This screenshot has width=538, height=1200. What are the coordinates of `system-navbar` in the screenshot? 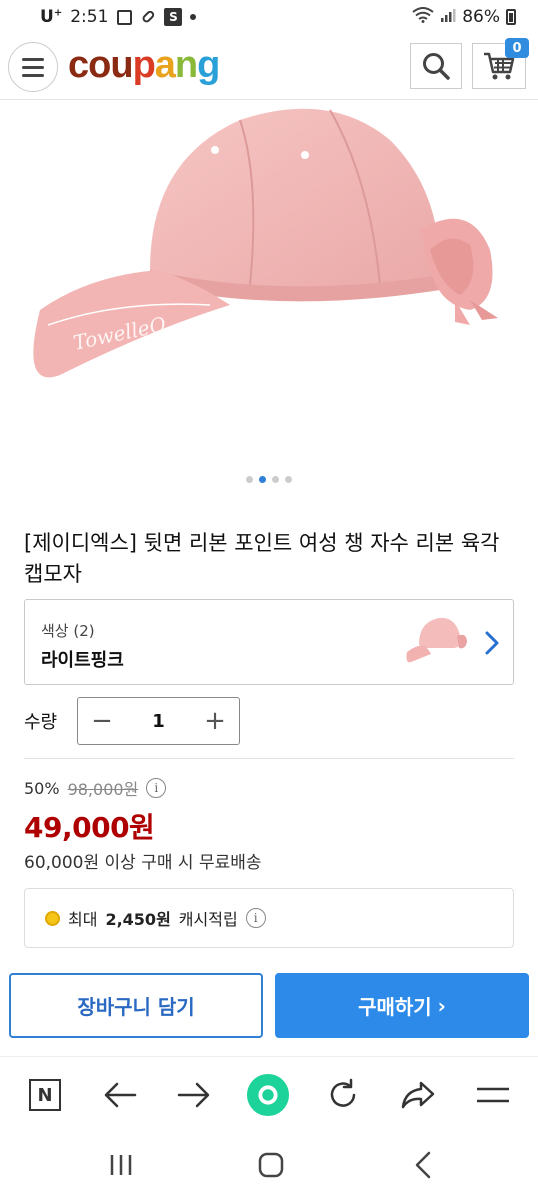 It's located at (269, 1165).